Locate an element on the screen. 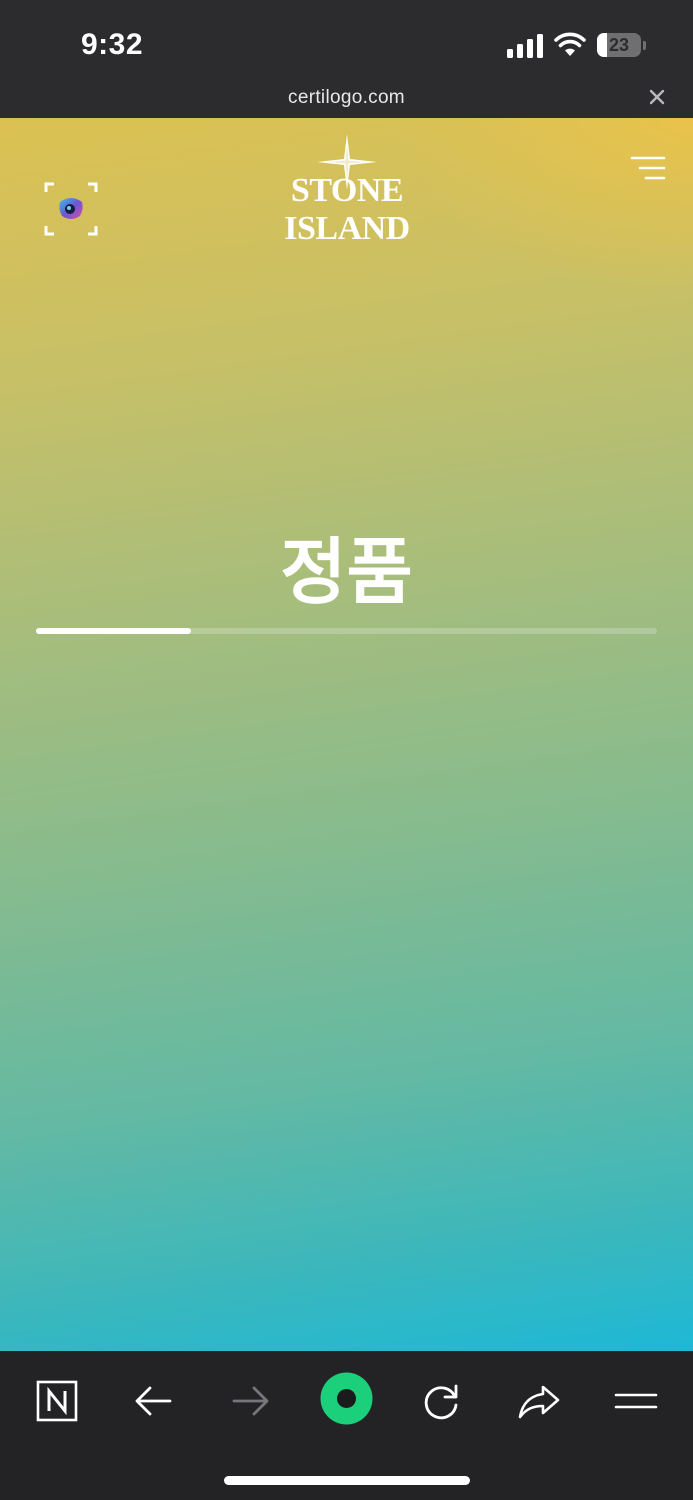  forward-arrow-icon is located at coordinates (250, 1401).